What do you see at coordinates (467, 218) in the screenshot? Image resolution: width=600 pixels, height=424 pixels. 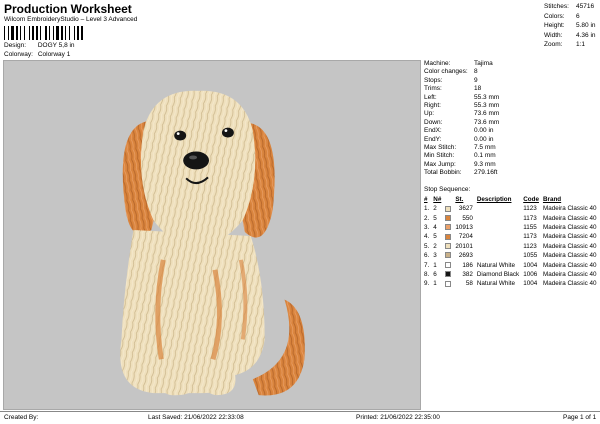 I see `row-stitches: 550` at bounding box center [467, 218].